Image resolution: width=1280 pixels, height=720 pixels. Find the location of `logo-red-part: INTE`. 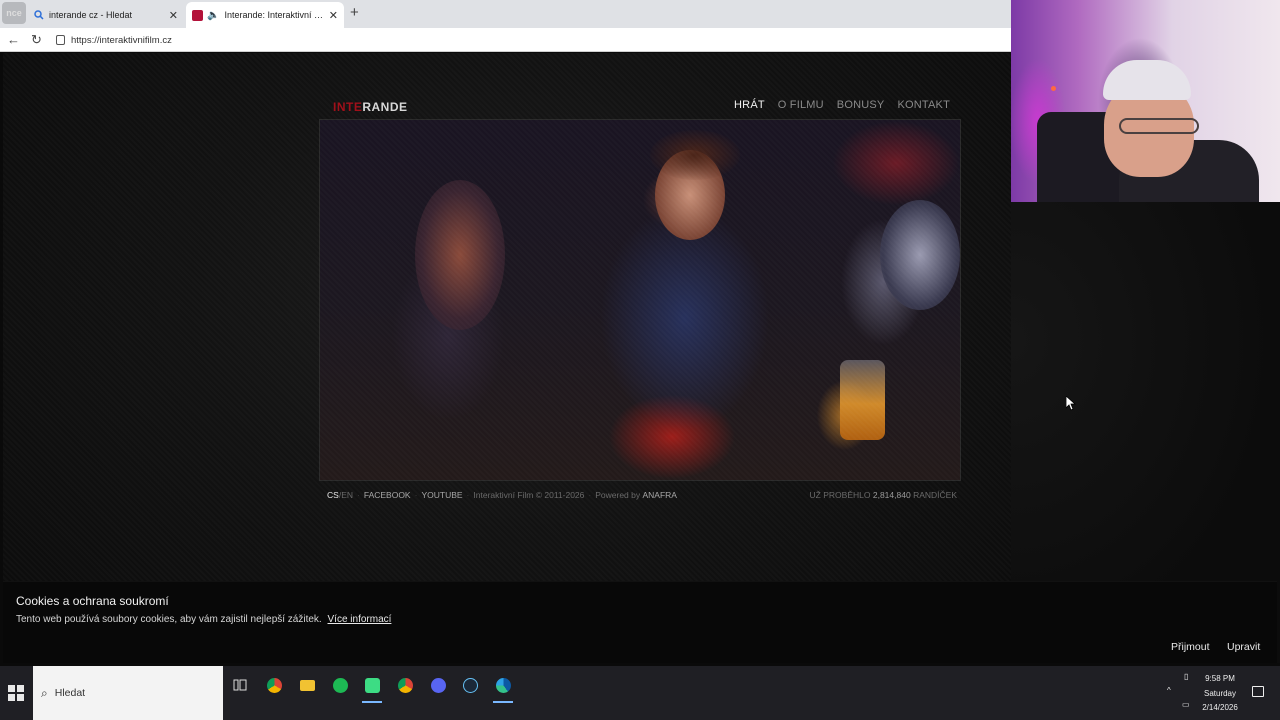

logo-red-part: INTE is located at coordinates (348, 107).